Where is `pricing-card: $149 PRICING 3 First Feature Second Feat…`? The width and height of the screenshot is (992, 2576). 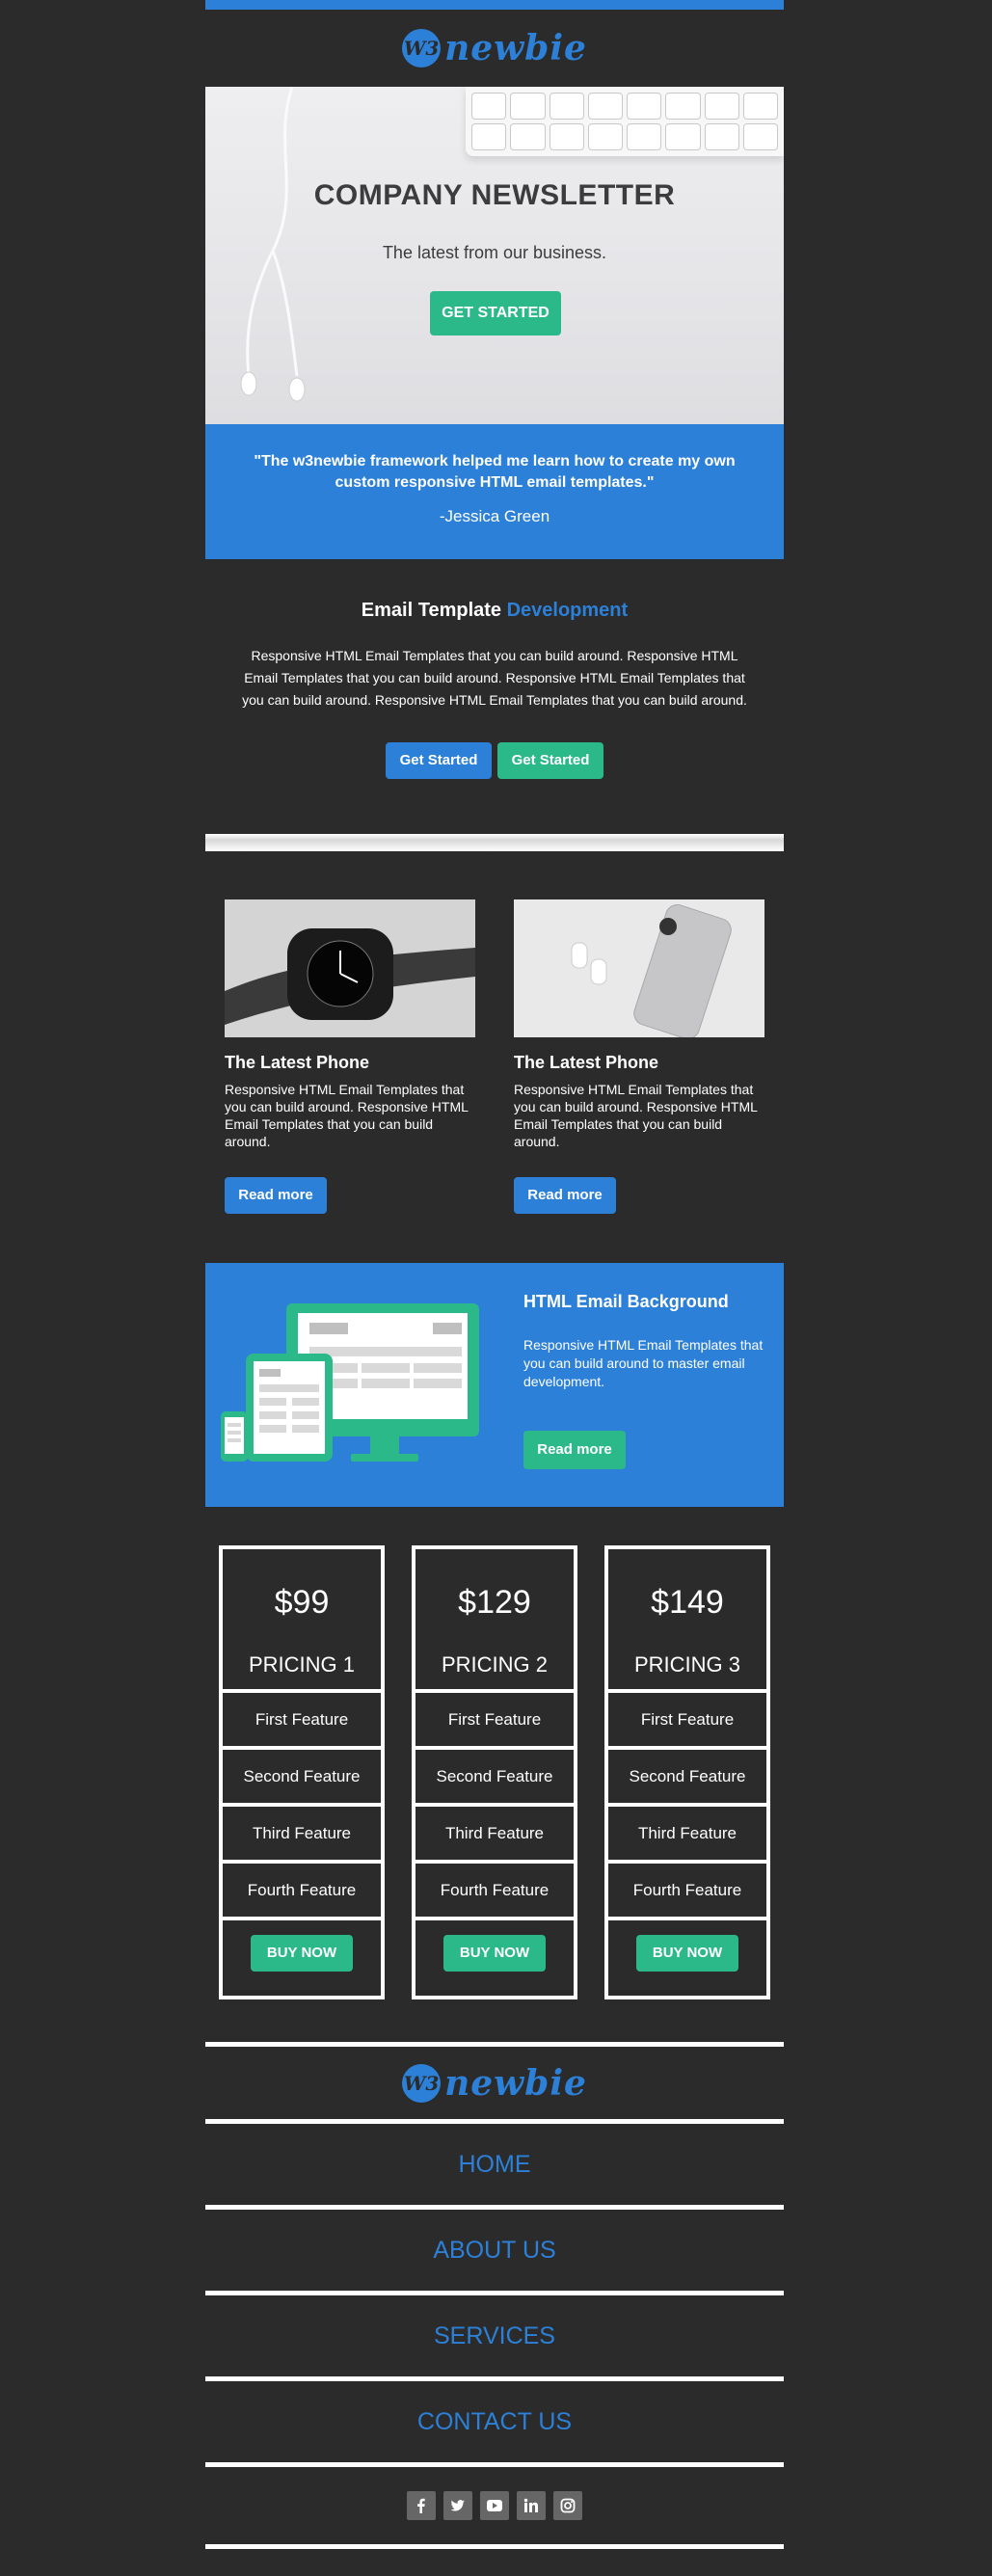 pricing-card: $149 PRICING 3 First Feature Second Feat… is located at coordinates (687, 1772).